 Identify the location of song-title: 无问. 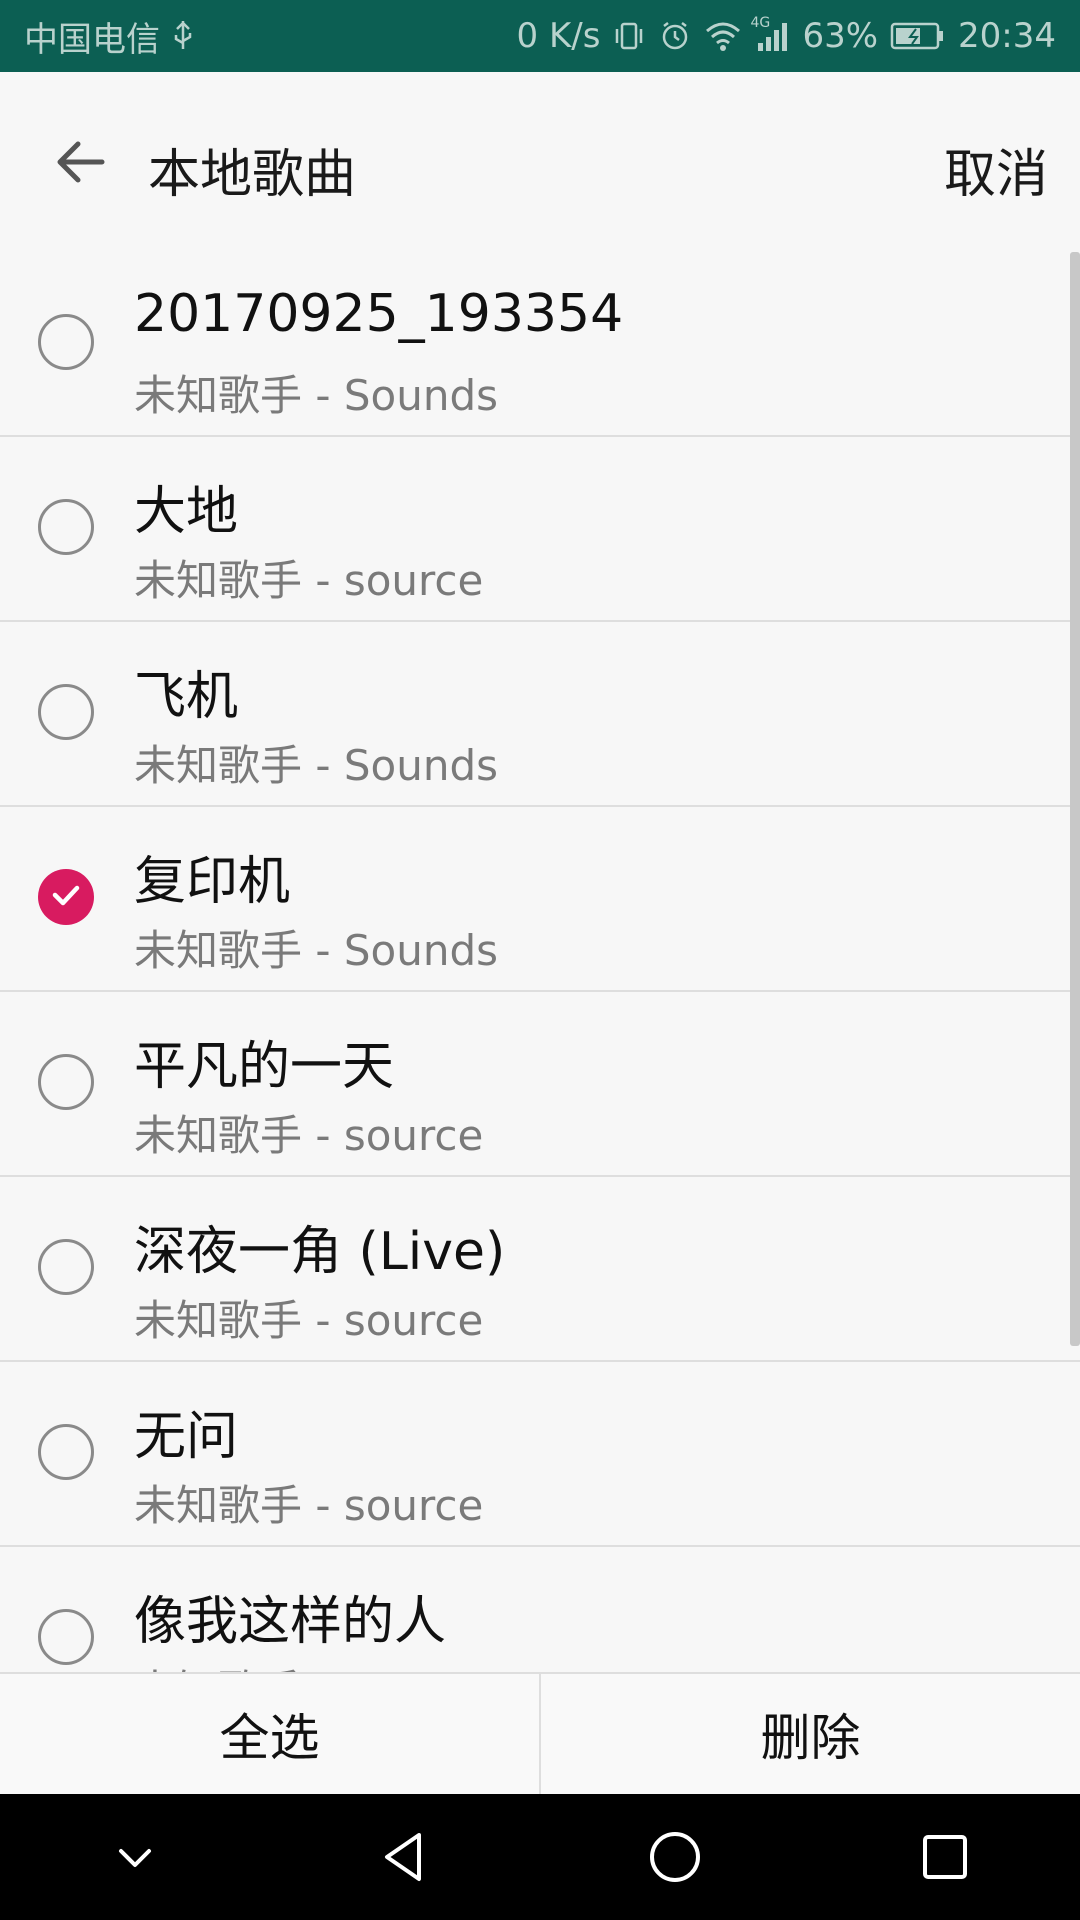
(186, 1437).